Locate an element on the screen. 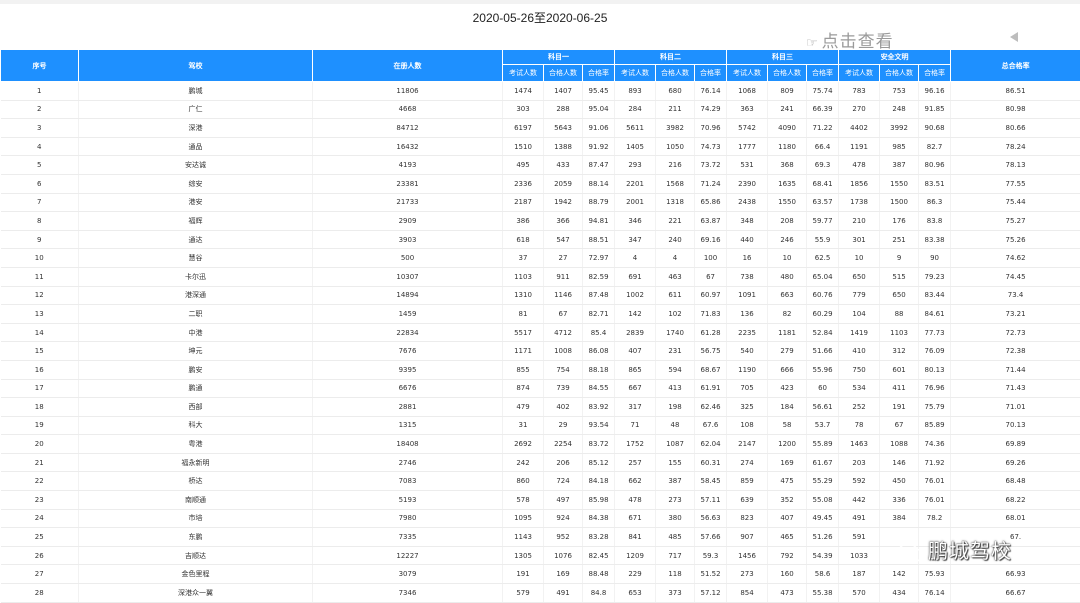 Image resolution: width=1080 pixels, height=603 pixels. cell-s1-examinees: 2692 is located at coordinates (523, 444).